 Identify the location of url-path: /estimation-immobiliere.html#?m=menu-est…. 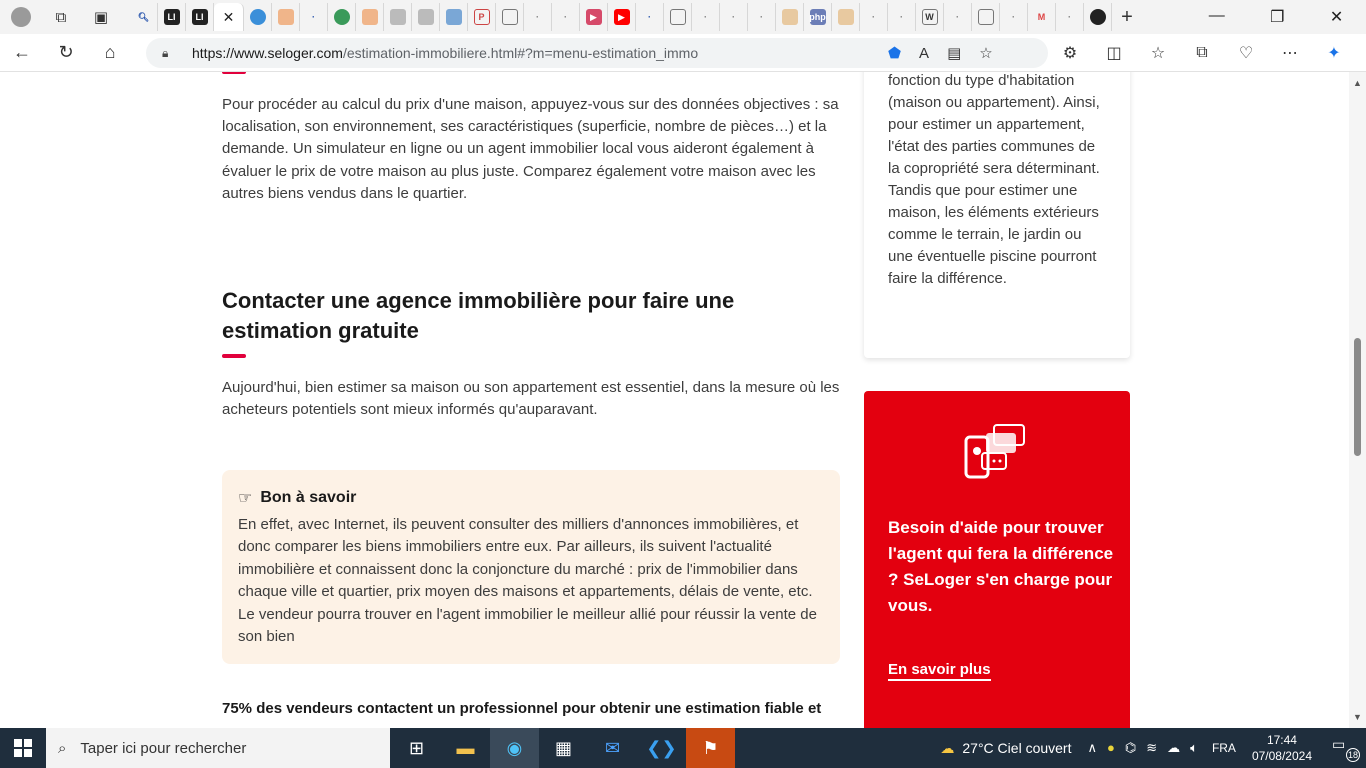
(520, 53).